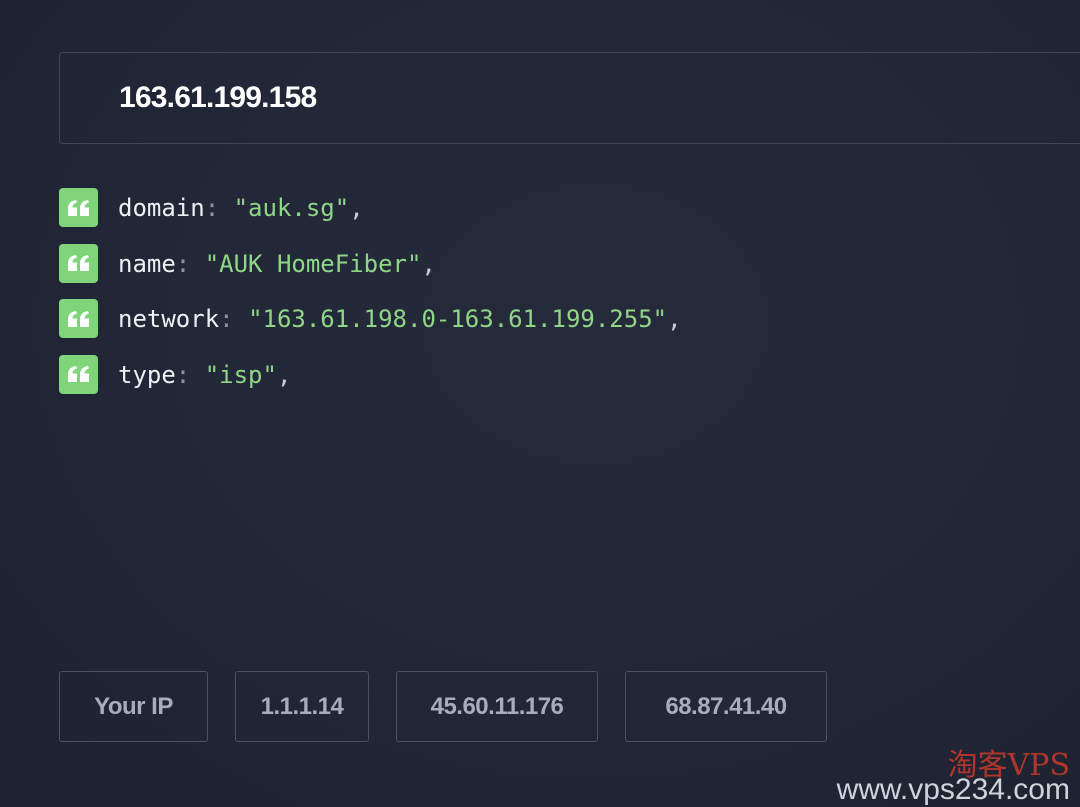 The width and height of the screenshot is (1080, 807). I want to click on result-row-domain: domain: "auk.sg",, so click(370, 216).